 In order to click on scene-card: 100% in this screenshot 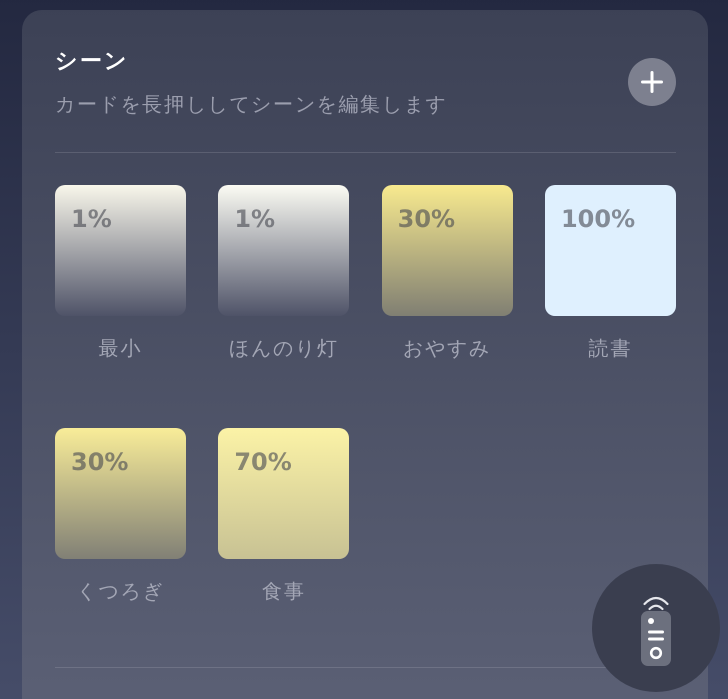, I will do `click(610, 250)`.